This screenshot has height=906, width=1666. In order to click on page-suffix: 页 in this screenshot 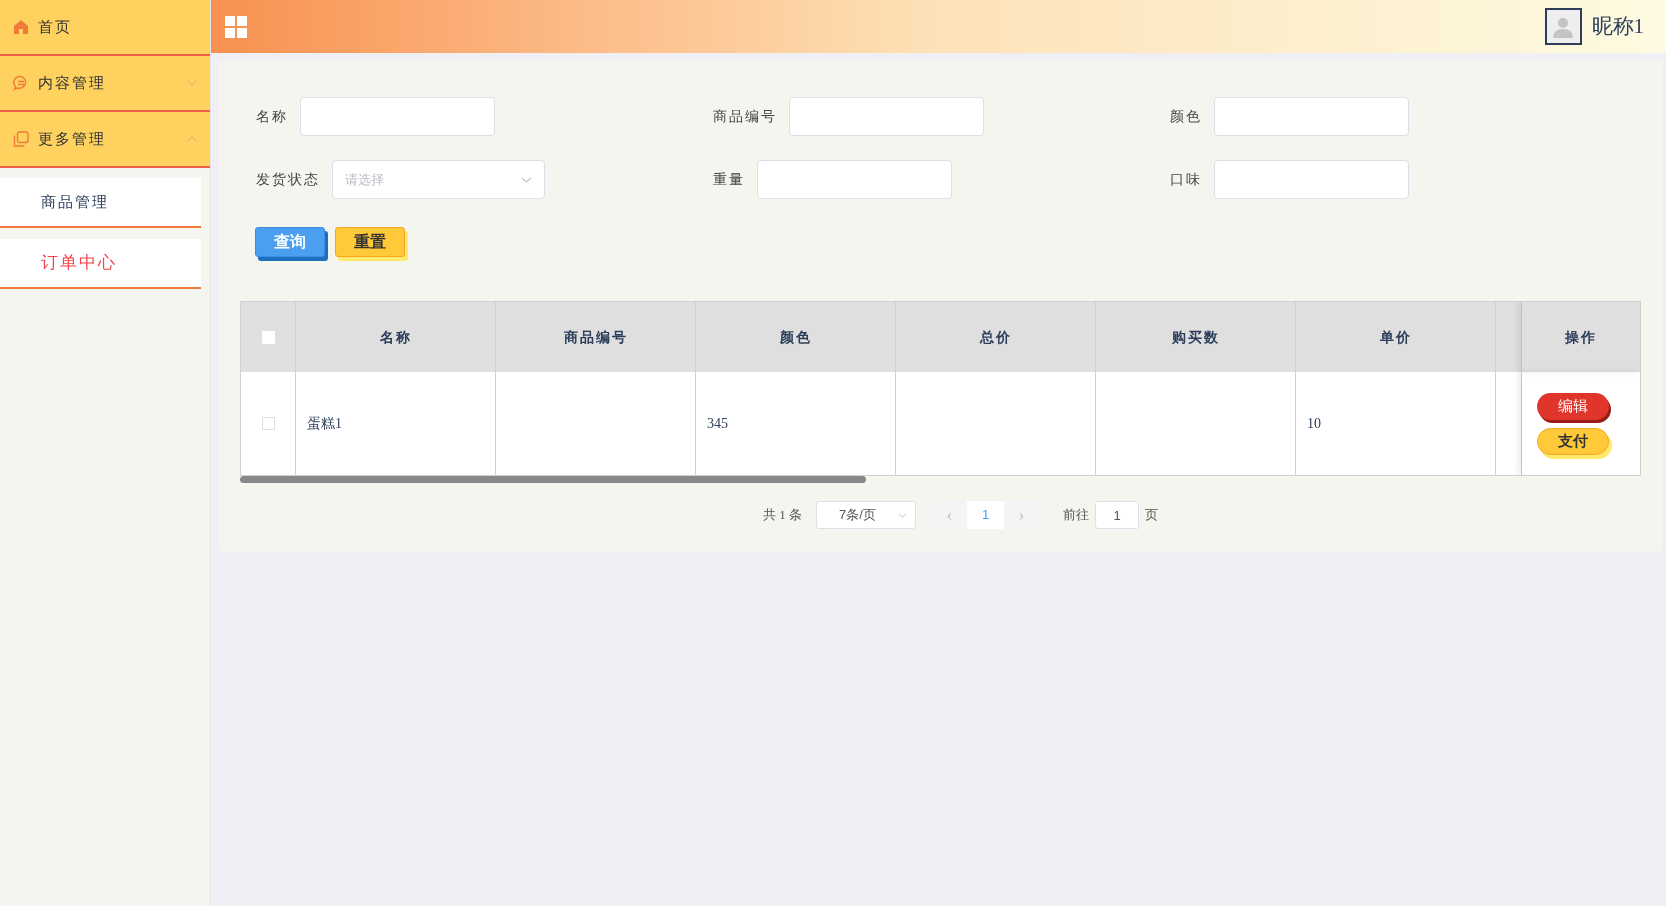, I will do `click(1151, 515)`.